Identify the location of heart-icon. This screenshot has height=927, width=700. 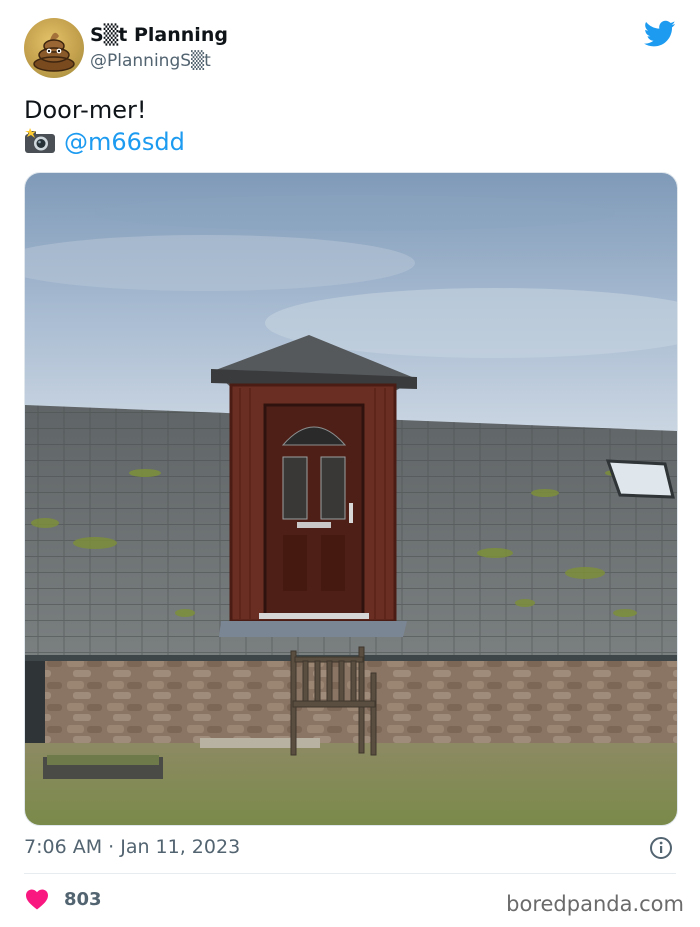
(37, 899).